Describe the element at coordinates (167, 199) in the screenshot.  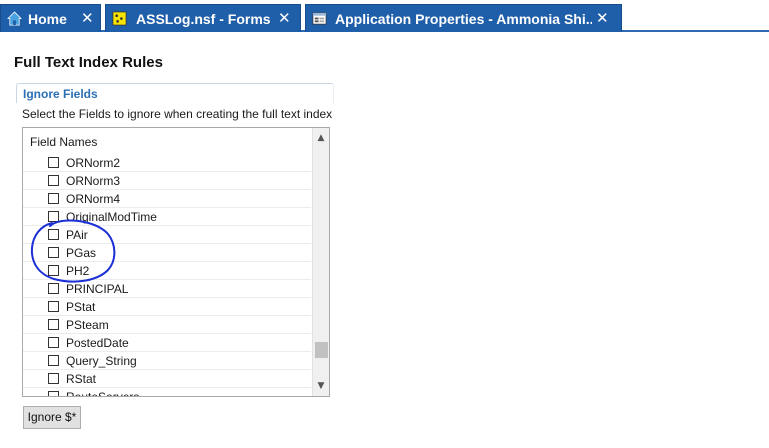
I see `field-row: ORNorm4` at that location.